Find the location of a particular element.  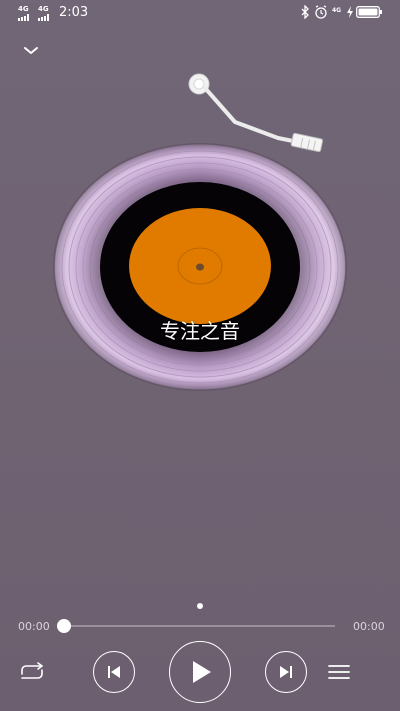

signal-1-label: 4G is located at coordinates (23, 9).